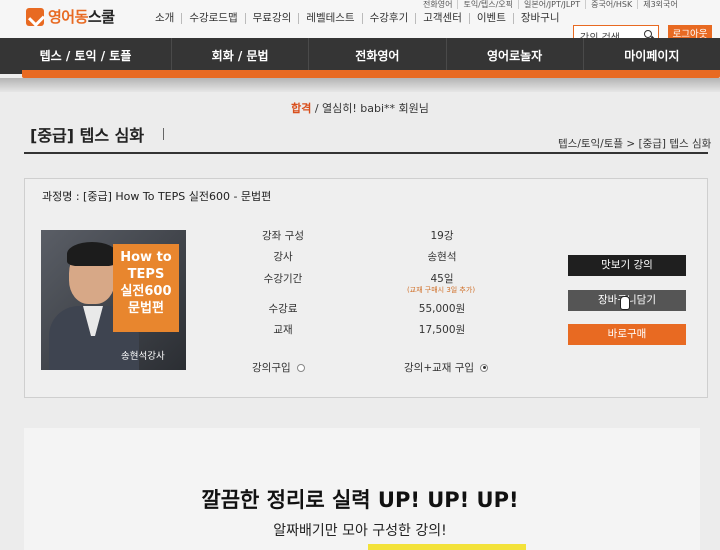  Describe the element at coordinates (443, 18) in the screenshot. I see `util-nav-support: 고객센터` at that location.